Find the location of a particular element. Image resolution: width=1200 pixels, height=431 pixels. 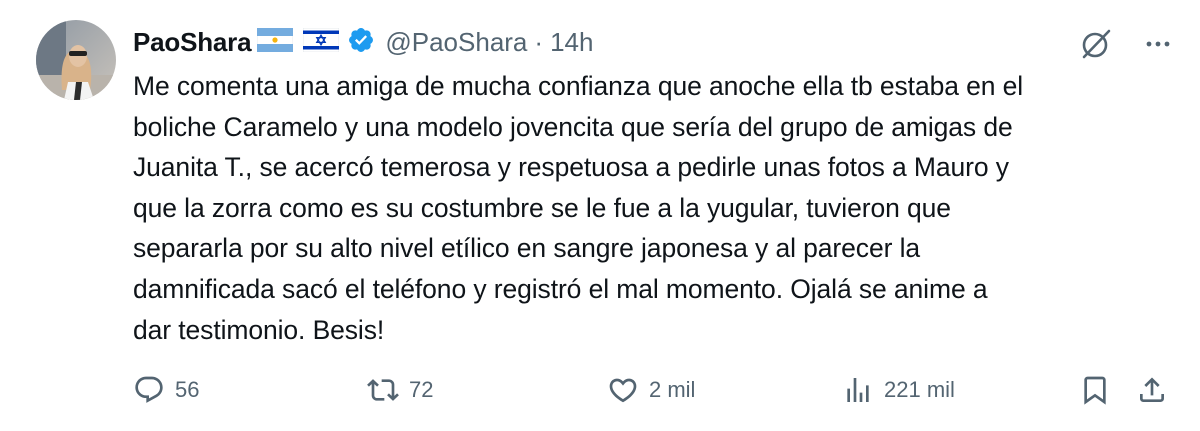

share-icon is located at coordinates (1152, 390).